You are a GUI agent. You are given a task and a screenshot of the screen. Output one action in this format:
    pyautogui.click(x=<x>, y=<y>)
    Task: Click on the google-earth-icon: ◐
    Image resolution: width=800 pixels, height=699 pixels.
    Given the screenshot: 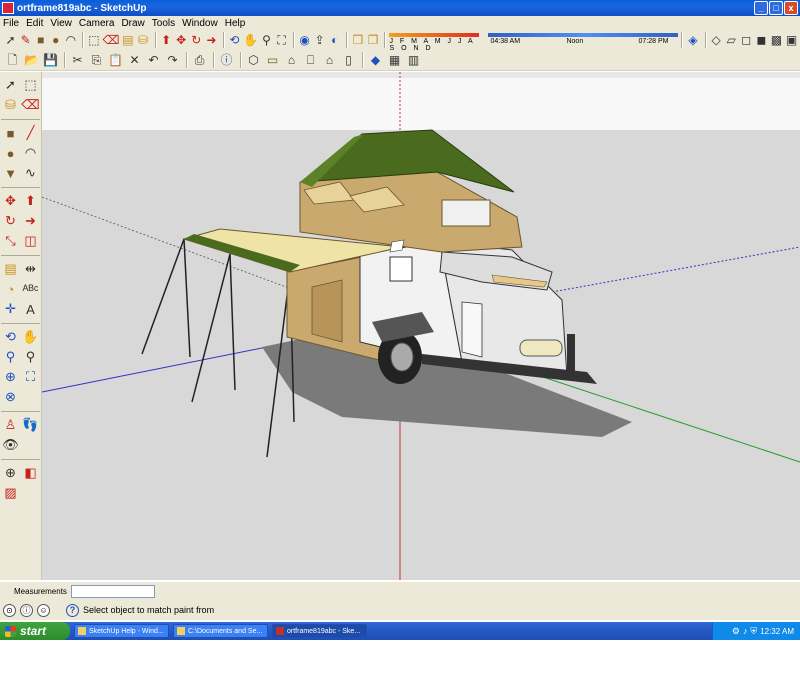 What is the action you would take?
    pyautogui.click(x=334, y=40)
    